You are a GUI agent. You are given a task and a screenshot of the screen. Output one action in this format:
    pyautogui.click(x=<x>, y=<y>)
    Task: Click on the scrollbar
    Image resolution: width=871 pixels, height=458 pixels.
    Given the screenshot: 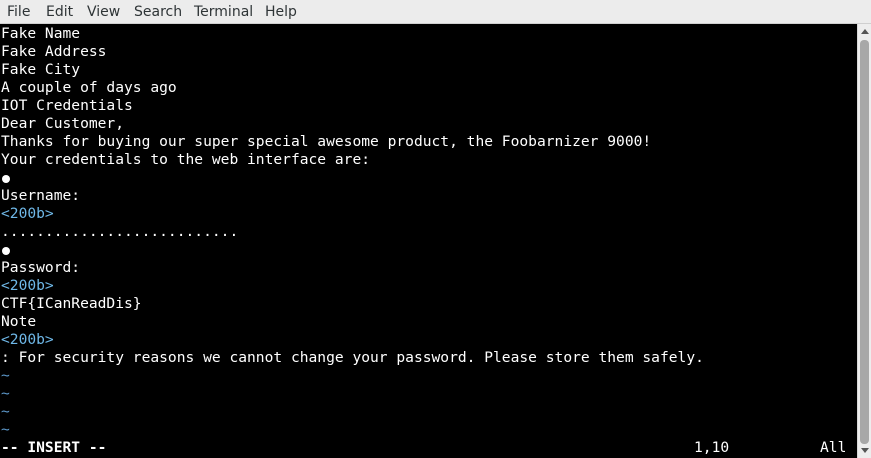 What is the action you would take?
    pyautogui.click(x=864, y=241)
    